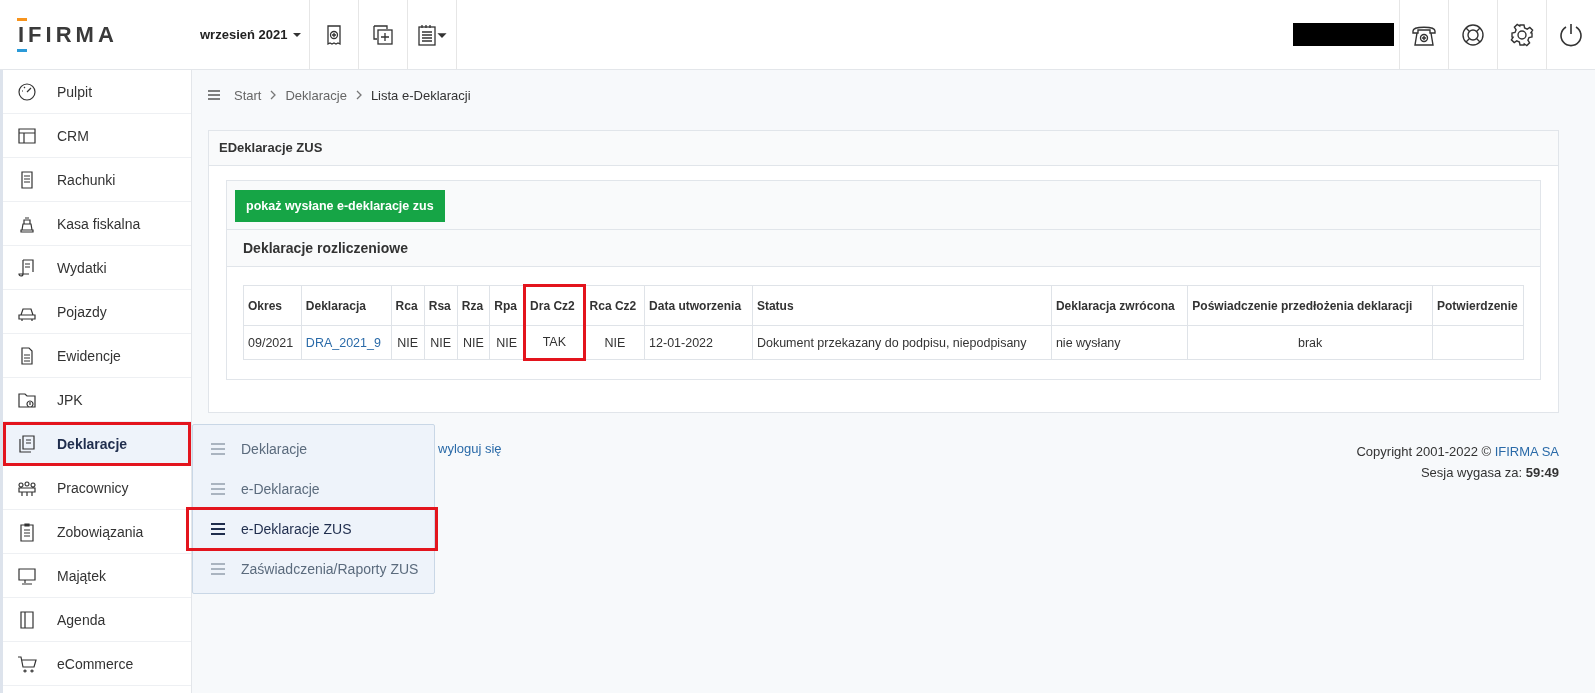 The width and height of the screenshot is (1595, 693). What do you see at coordinates (27, 575) in the screenshot?
I see `monitor-icon` at bounding box center [27, 575].